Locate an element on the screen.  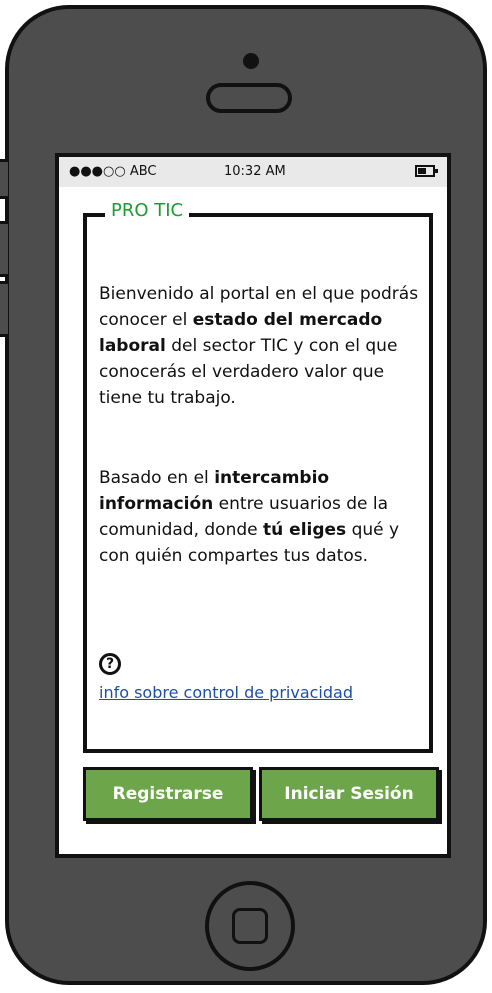
help-icon: ? is located at coordinates (110, 664).